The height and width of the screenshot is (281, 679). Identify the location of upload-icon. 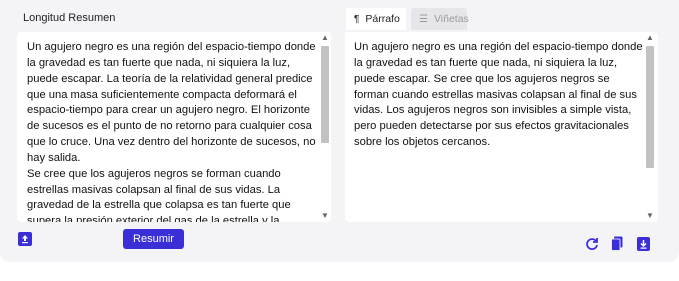
(25, 239).